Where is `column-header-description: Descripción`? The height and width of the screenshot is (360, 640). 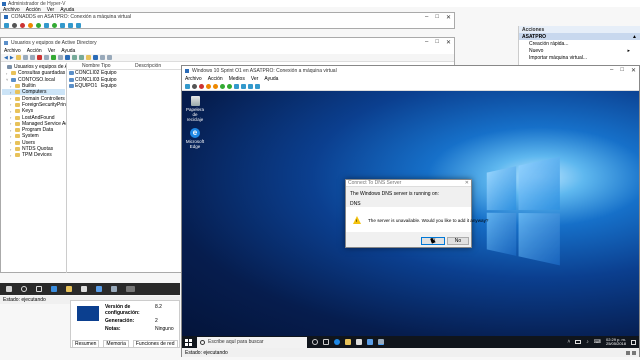
column-header-description: Descripción is located at coordinates (148, 66).